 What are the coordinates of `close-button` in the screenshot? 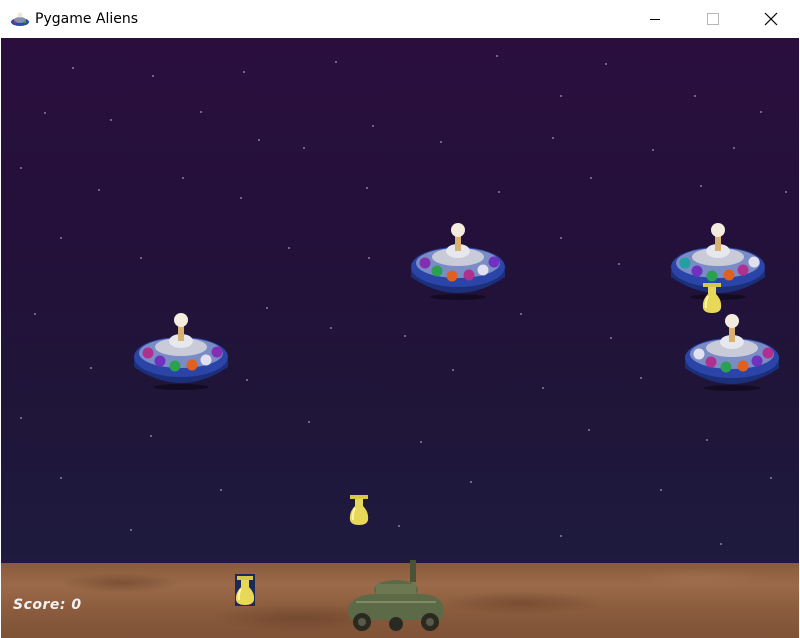 It's located at (771, 19).